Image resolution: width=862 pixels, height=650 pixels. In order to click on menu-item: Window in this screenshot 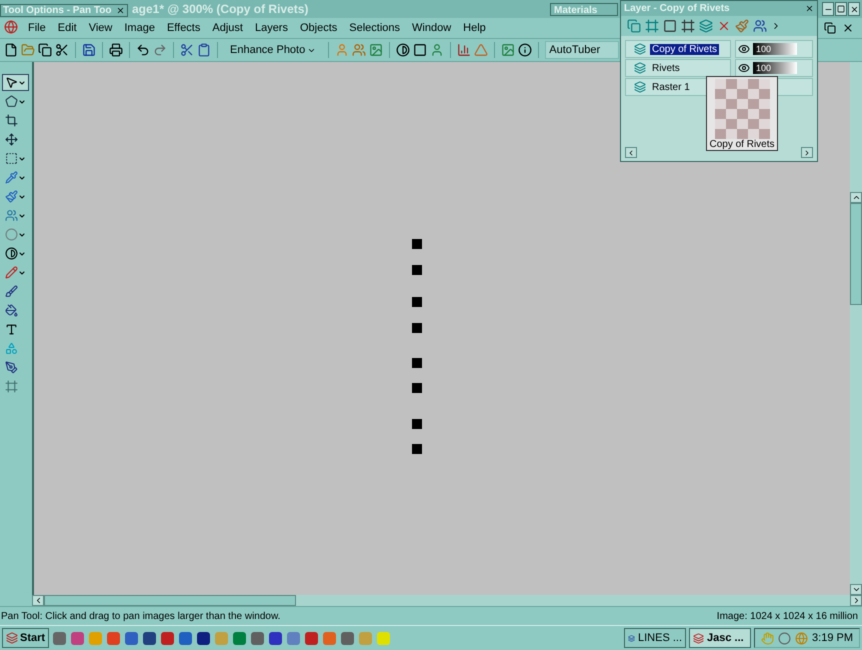, I will do `click(432, 28)`.